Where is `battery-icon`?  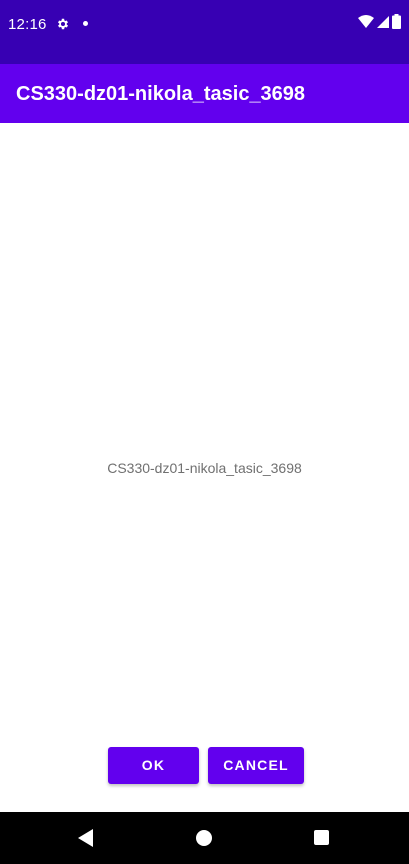
battery-icon is located at coordinates (396, 24).